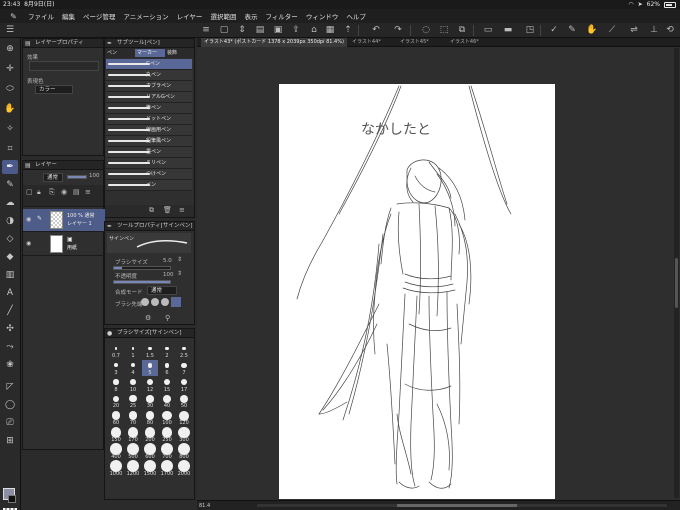 The image size is (680, 510). Describe the element at coordinates (150, 418) in the screenshot. I see `brush-size-option: 80` at that location.